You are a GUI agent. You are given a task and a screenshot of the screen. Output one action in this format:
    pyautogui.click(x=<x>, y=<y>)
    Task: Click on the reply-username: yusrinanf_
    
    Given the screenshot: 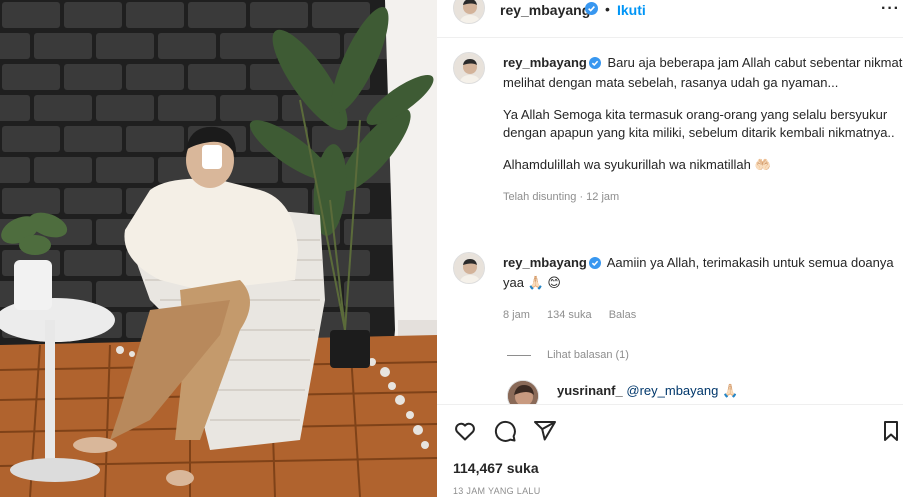 What is the action you would take?
    pyautogui.click(x=590, y=390)
    